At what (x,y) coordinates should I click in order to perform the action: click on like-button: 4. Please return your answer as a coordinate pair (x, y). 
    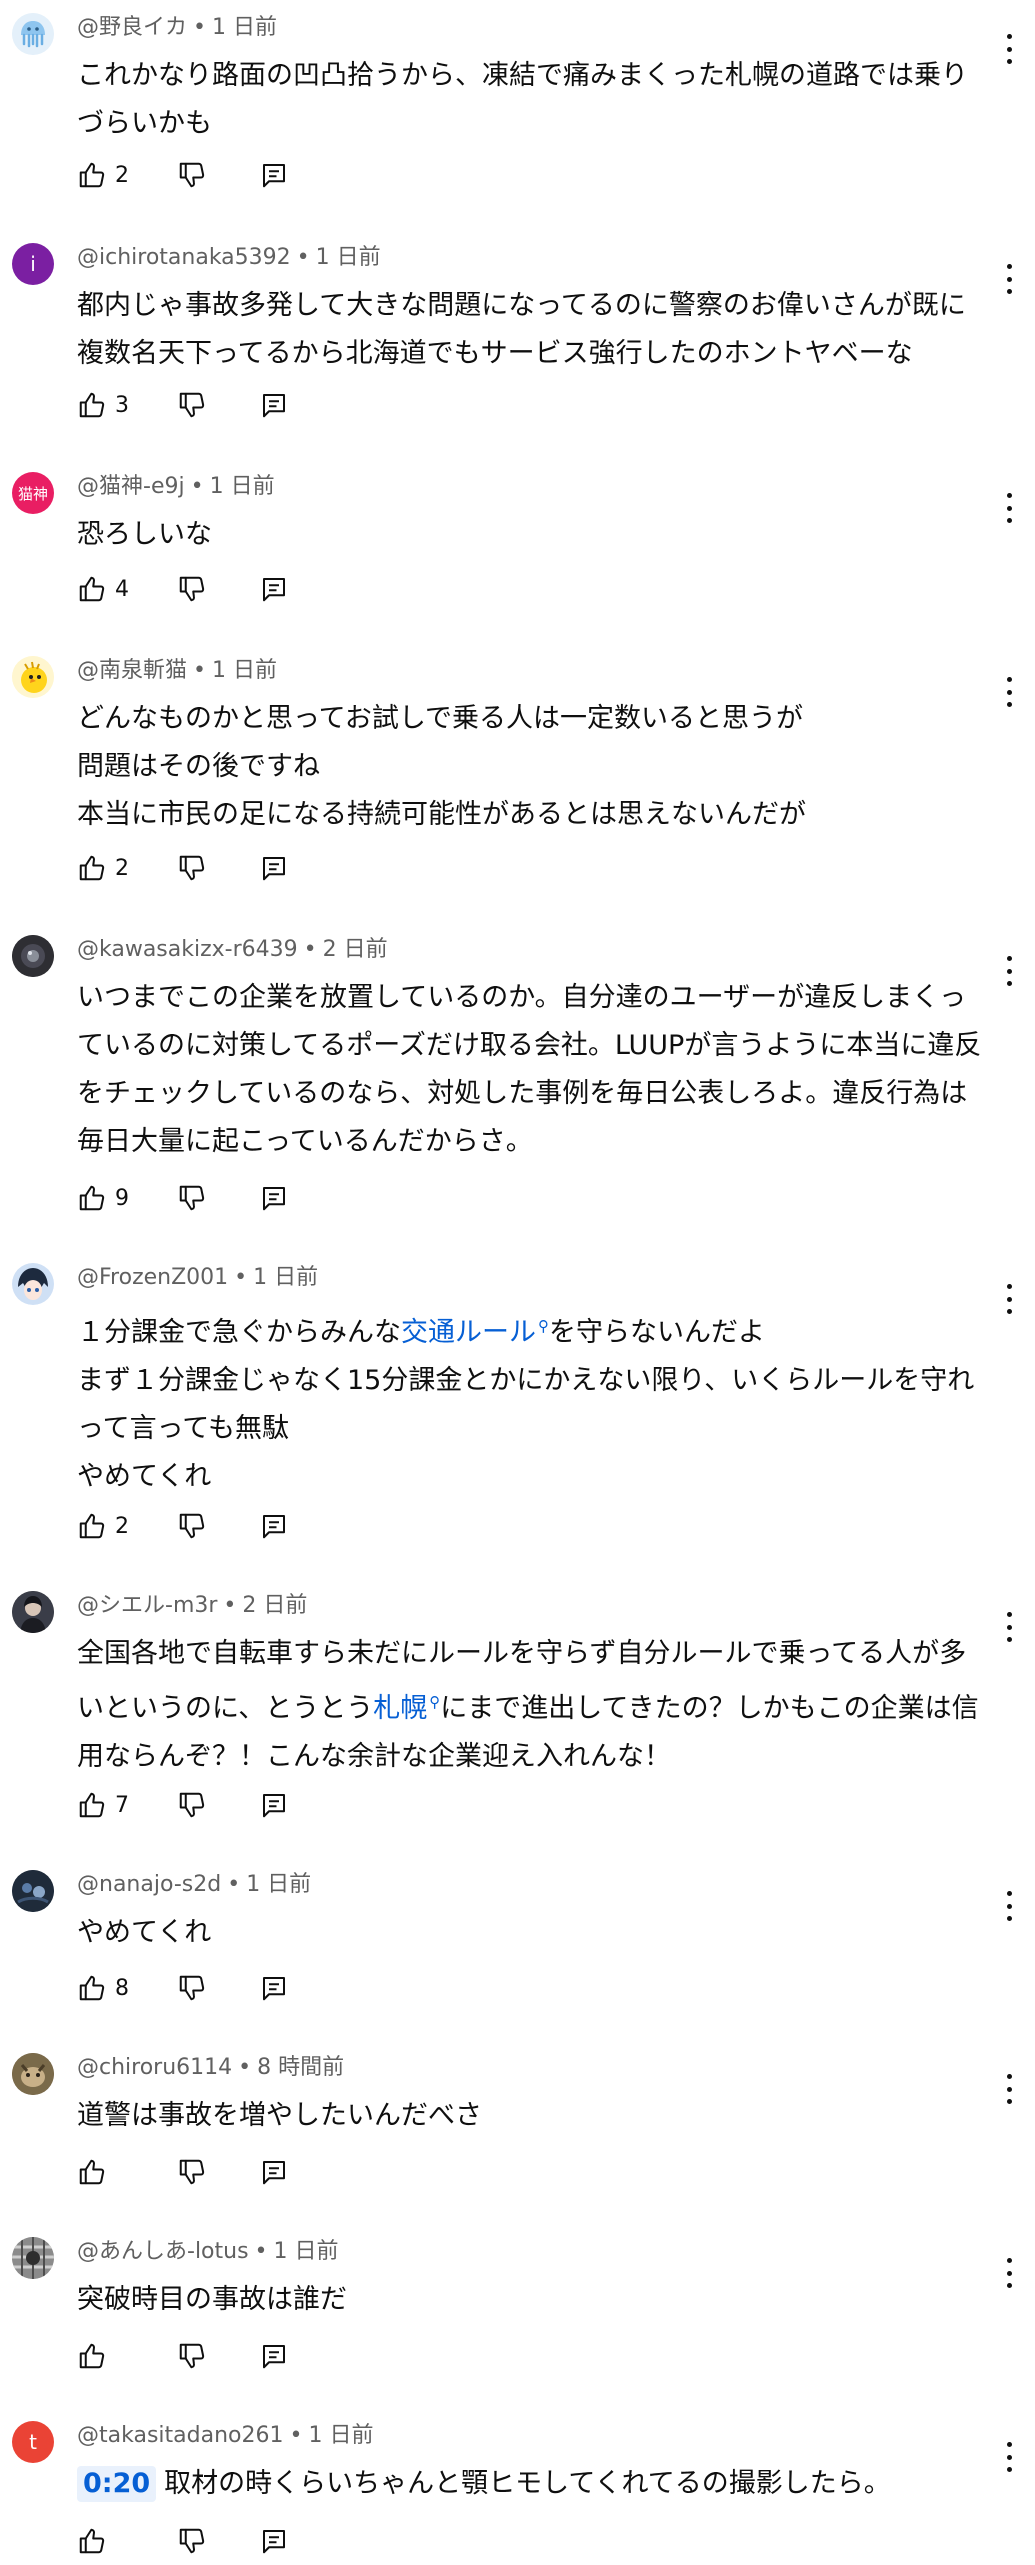
    Looking at the image, I should click on (127, 589).